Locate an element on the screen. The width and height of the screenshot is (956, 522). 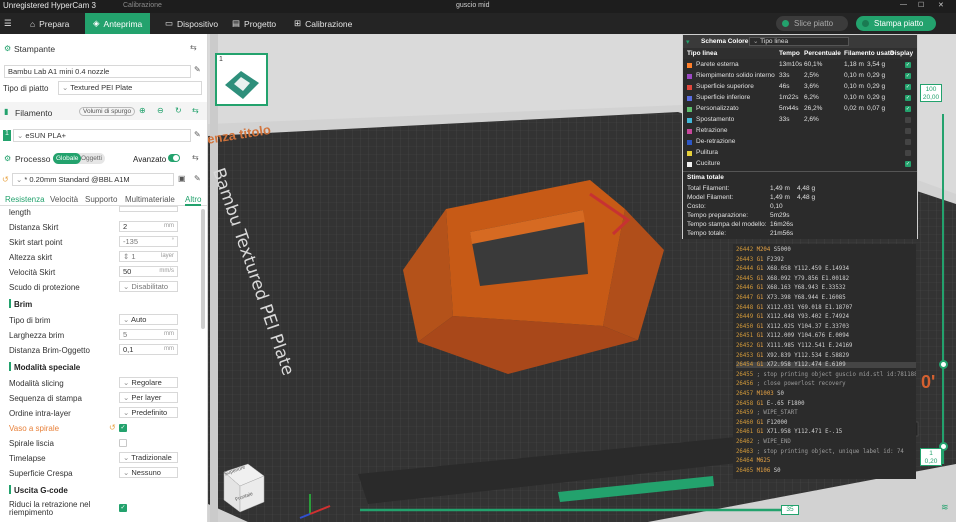
global-objects-toggle: Globale Oggetti is located at coordinates (79, 158).